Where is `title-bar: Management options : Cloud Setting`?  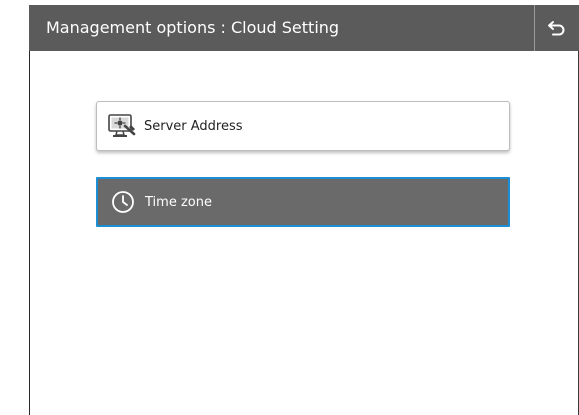 title-bar: Management options : Cloud Setting is located at coordinates (304, 28).